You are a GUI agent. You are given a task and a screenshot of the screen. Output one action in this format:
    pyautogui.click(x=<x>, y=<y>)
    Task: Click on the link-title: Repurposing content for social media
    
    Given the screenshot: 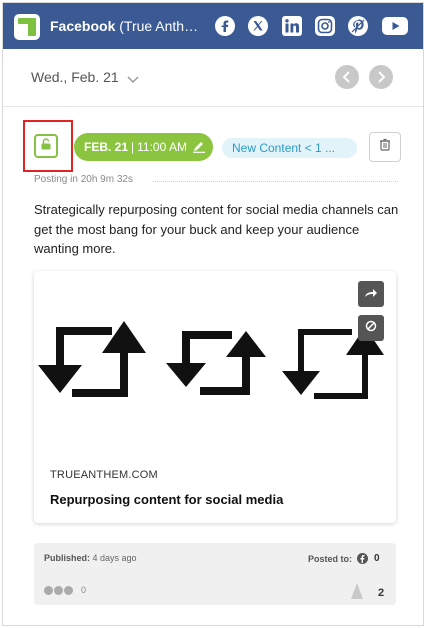 What is the action you would take?
    pyautogui.click(x=166, y=499)
    